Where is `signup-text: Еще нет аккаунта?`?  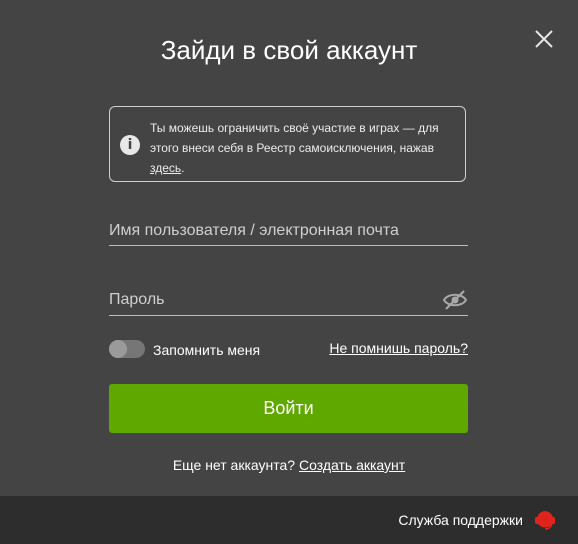
signup-text: Еще нет аккаунта? is located at coordinates (234, 465).